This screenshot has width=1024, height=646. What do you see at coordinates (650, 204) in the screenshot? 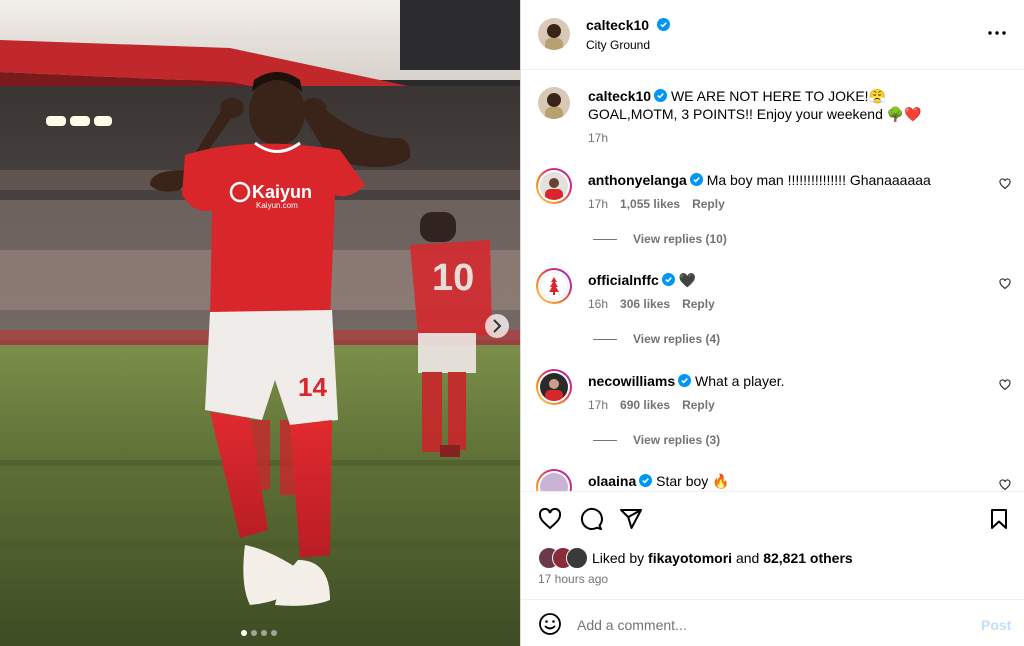
I see `comment-likes: 1,055 likes` at bounding box center [650, 204].